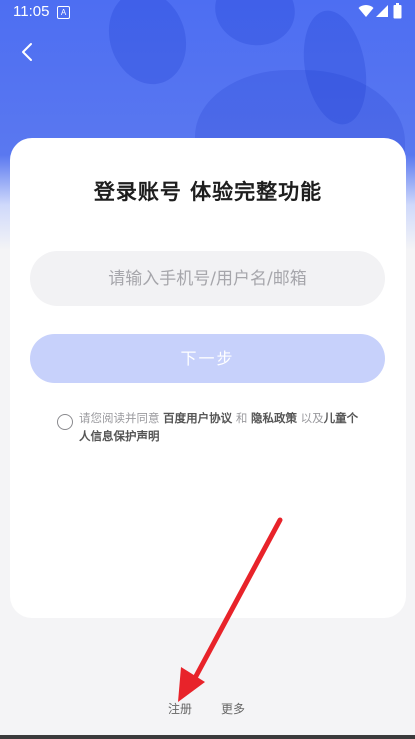 The height and width of the screenshot is (739, 415). What do you see at coordinates (207, 358) in the screenshot?
I see `next-button: 下一步` at bounding box center [207, 358].